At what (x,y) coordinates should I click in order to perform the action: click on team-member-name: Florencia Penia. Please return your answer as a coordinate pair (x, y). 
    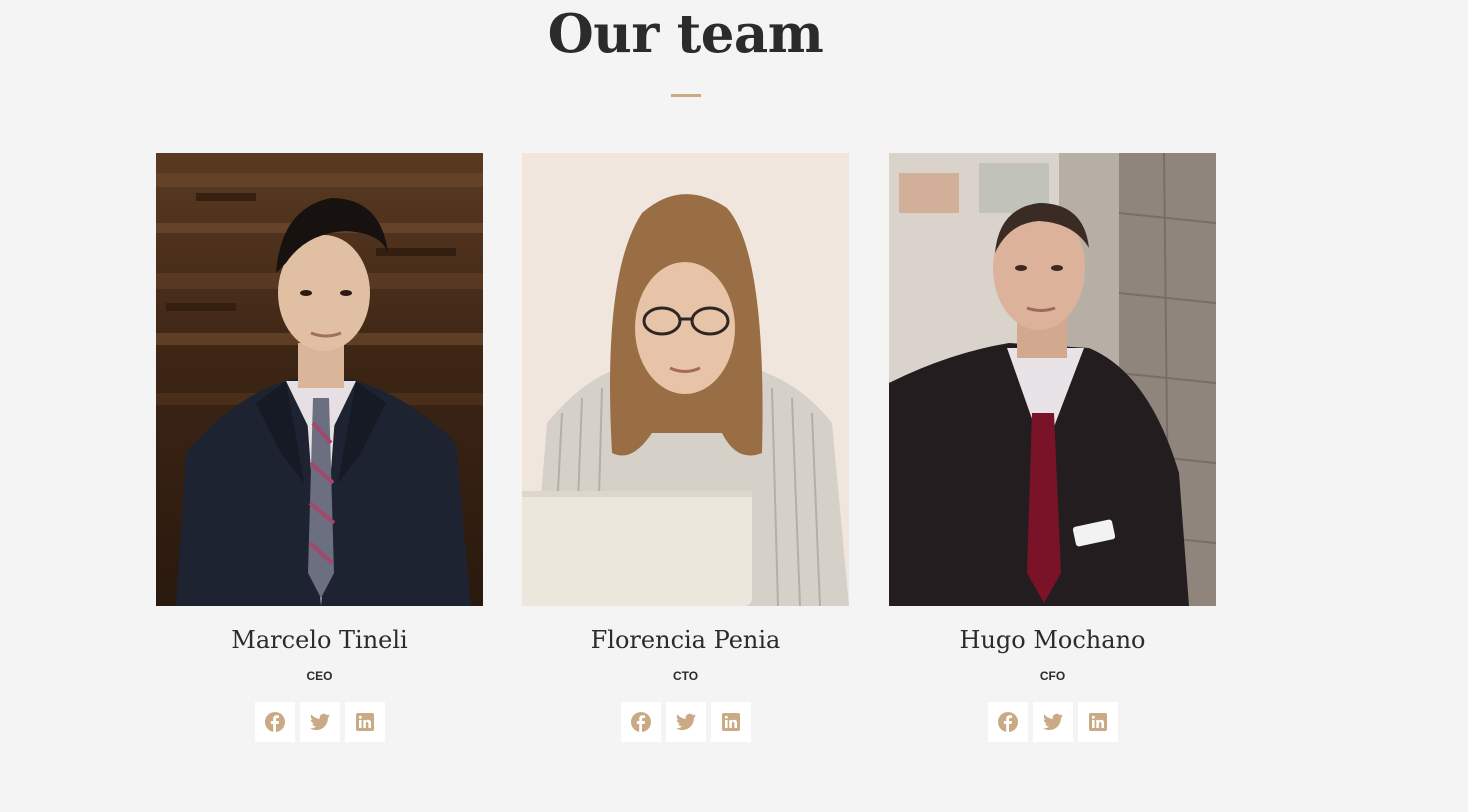
    Looking at the image, I should click on (685, 640).